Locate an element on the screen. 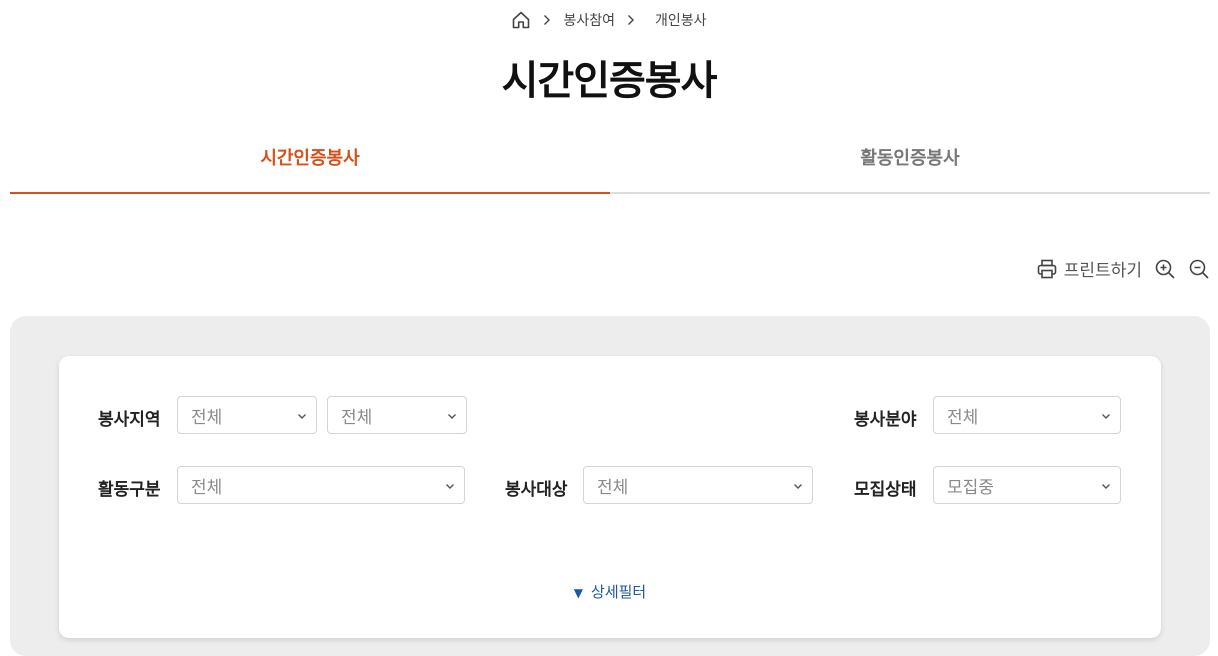 The height and width of the screenshot is (656, 1218). tab-bar: 시간인증봉사 활동인증봉사 is located at coordinates (610, 161).